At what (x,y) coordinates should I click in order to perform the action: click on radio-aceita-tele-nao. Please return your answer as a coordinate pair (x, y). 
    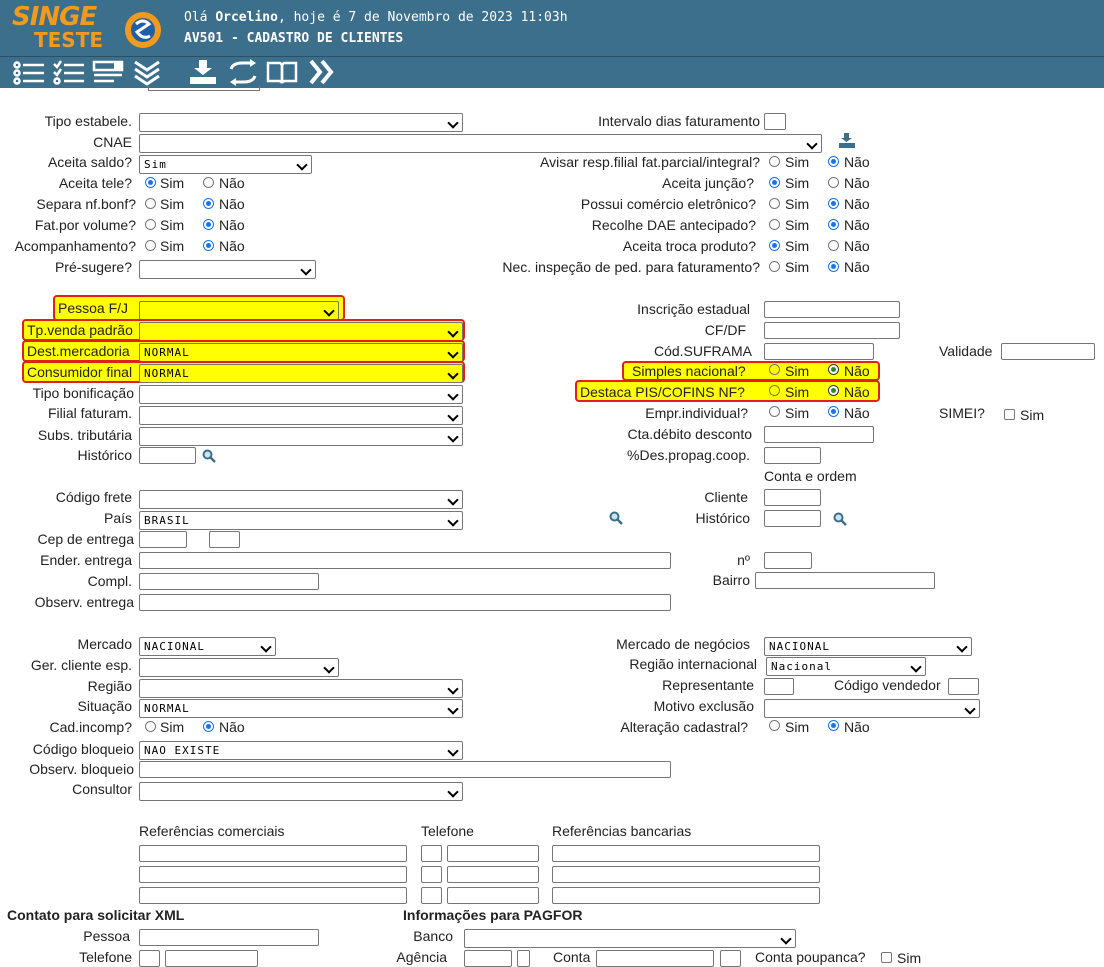
    Looking at the image, I should click on (208, 182).